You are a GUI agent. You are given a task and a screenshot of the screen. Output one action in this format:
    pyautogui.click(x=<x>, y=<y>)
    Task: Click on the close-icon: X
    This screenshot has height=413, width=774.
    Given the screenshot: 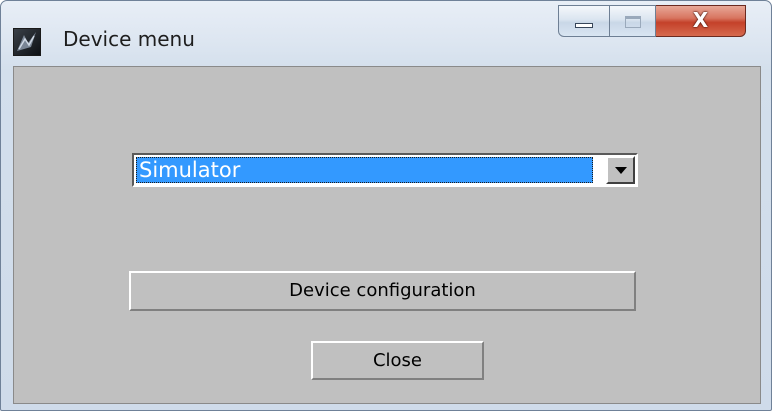 What is the action you would take?
    pyautogui.click(x=700, y=20)
    